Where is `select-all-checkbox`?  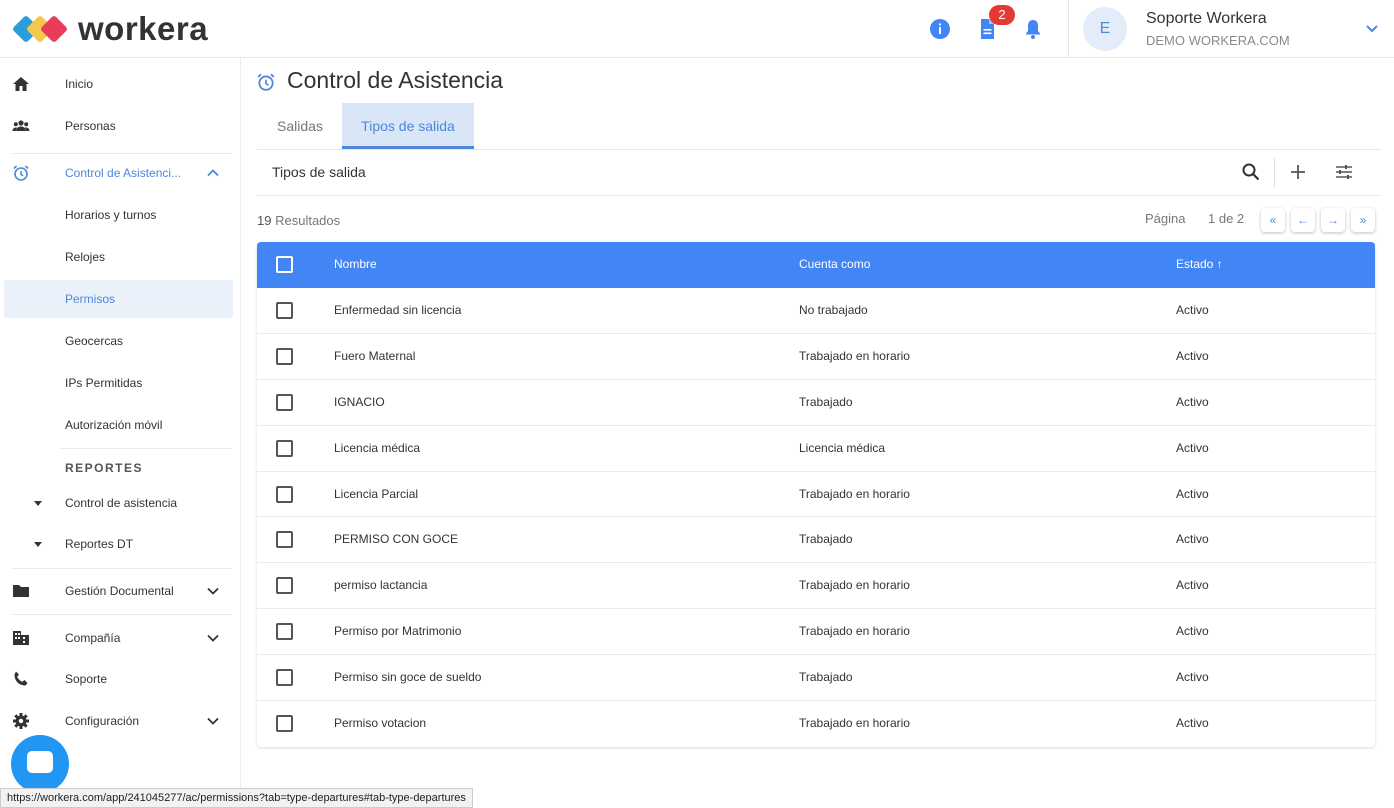 select-all-checkbox is located at coordinates (284, 264).